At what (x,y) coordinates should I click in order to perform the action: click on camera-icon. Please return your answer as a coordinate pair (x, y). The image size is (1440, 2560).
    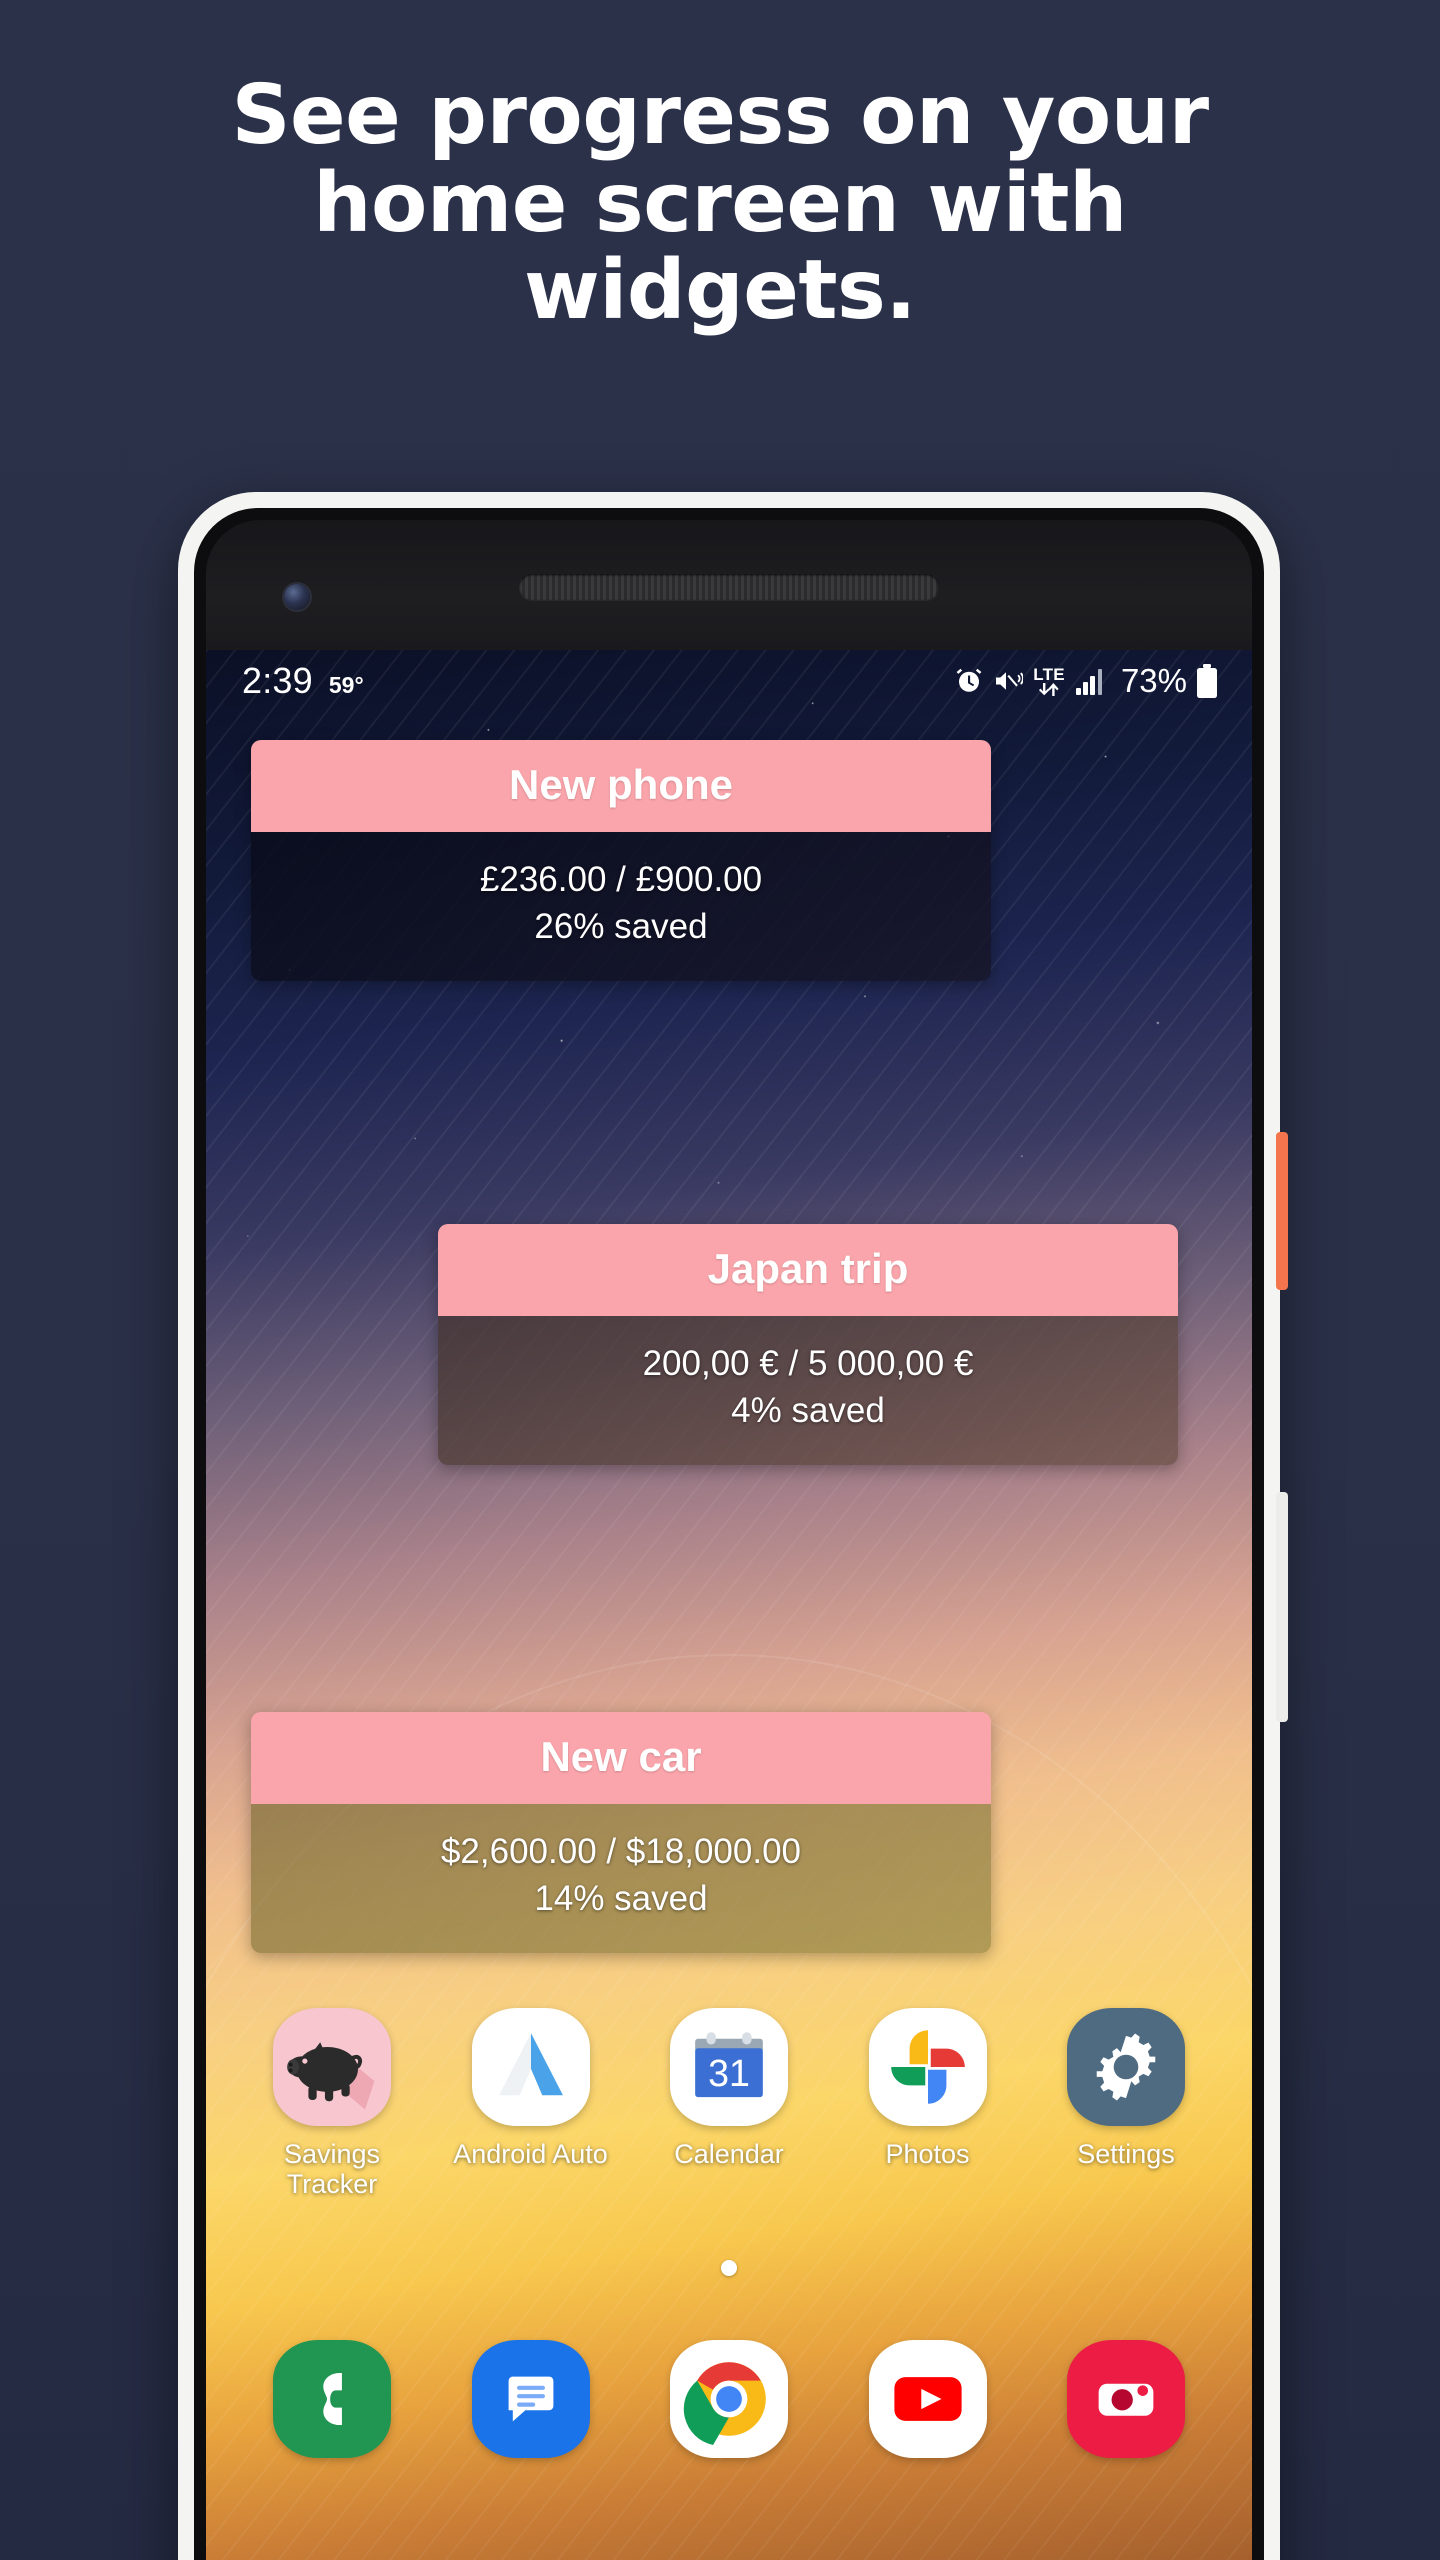
    Looking at the image, I should click on (1126, 2399).